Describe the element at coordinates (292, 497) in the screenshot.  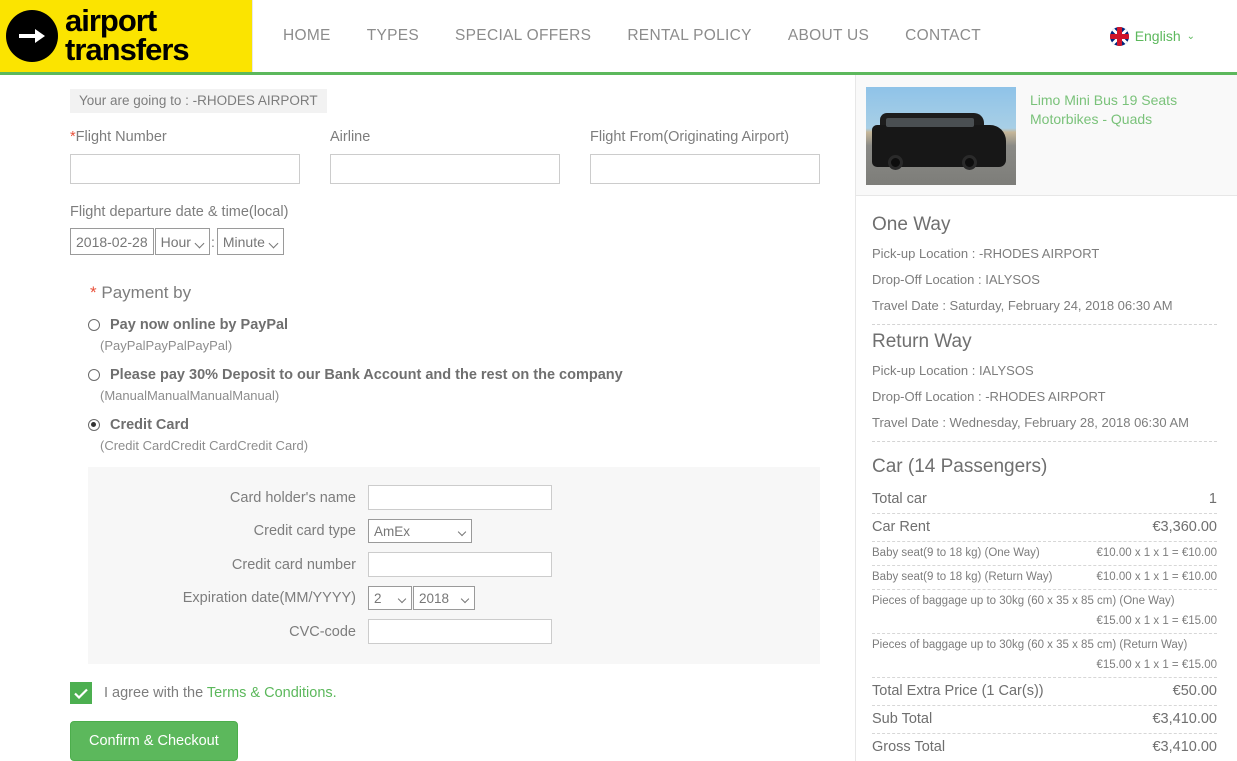
I see `card-holder-label: Card holder's name` at that location.